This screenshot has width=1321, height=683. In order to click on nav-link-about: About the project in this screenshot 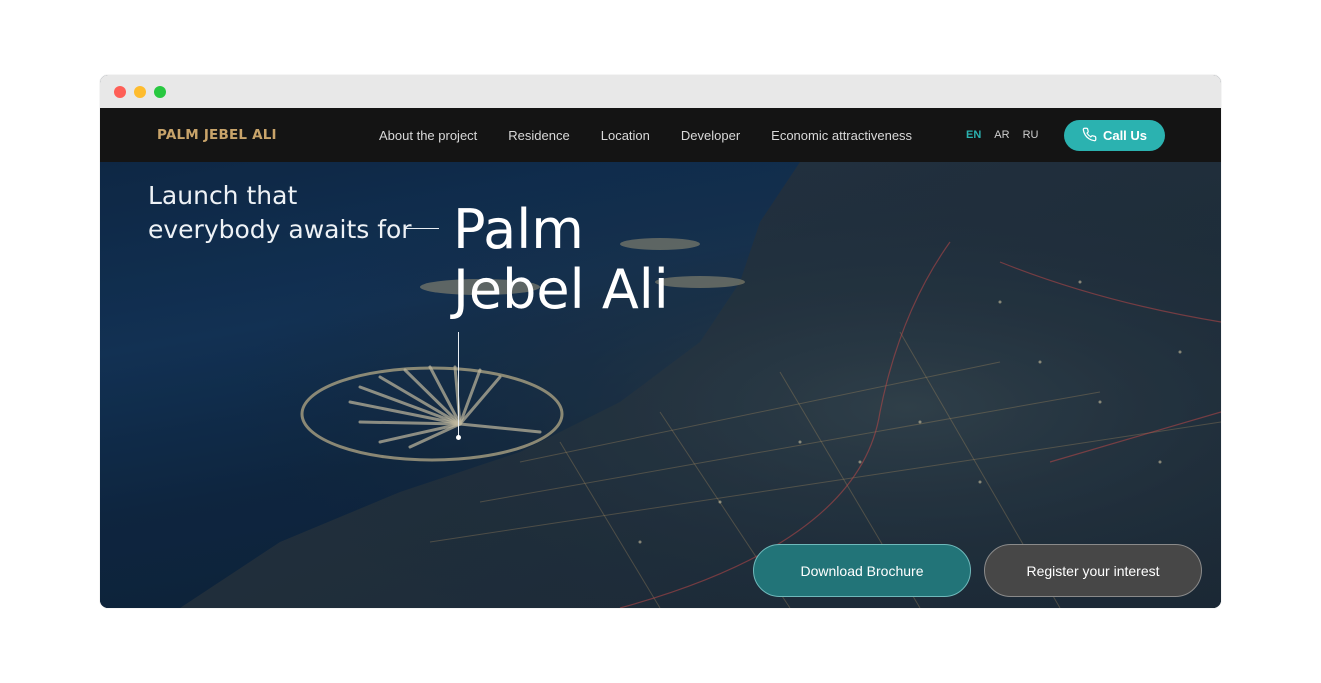, I will do `click(428, 135)`.